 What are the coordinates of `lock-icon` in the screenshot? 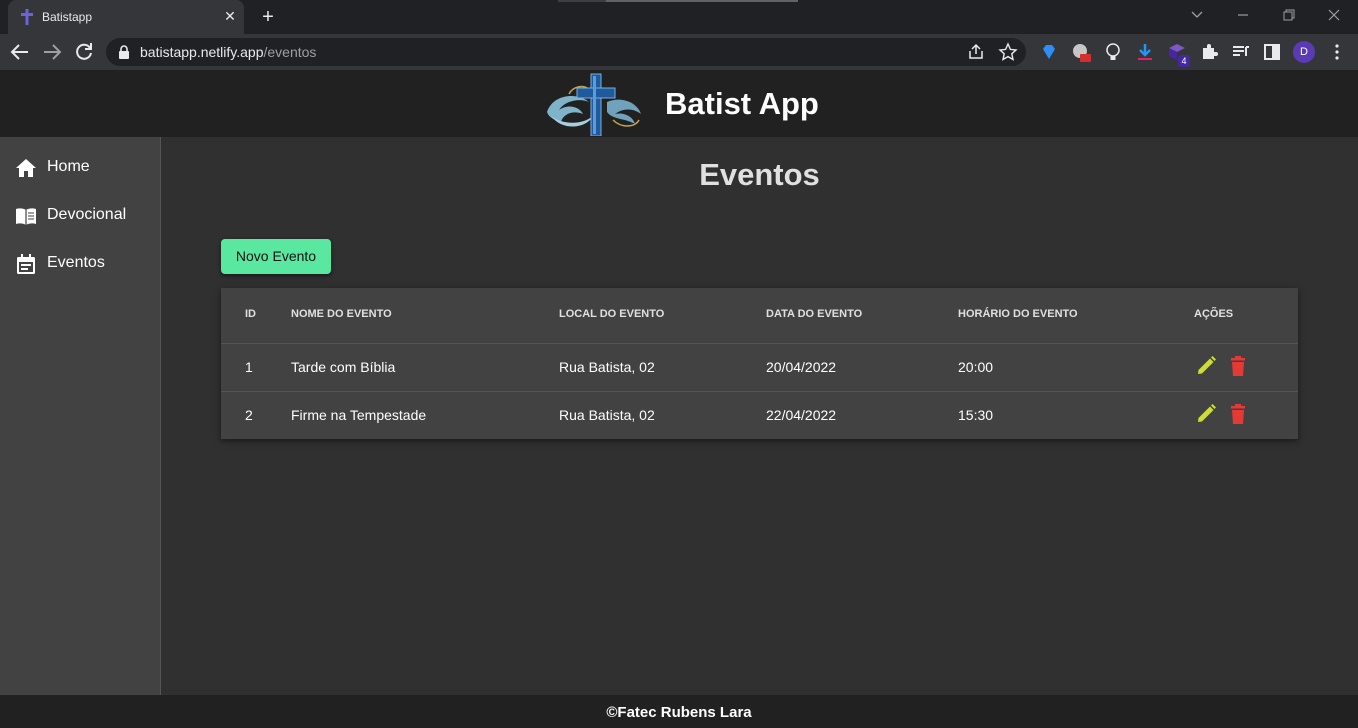 It's located at (124, 52).